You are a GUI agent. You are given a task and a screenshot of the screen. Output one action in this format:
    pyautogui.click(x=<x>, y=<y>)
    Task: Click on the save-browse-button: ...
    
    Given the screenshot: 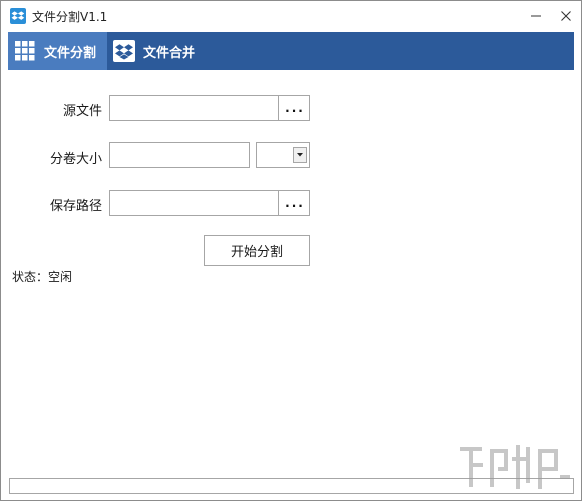 What is the action you would take?
    pyautogui.click(x=294, y=203)
    